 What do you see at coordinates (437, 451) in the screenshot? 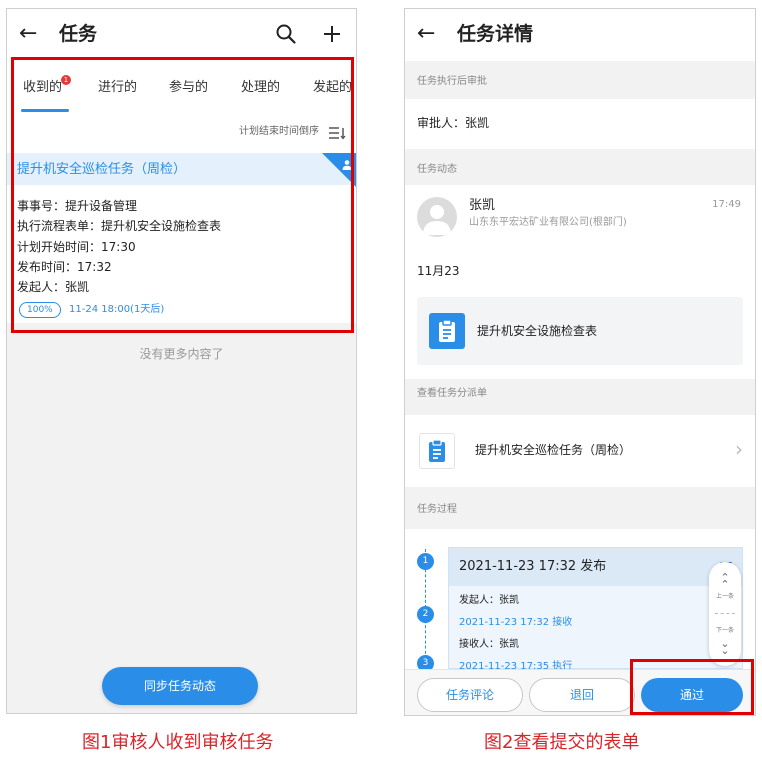
I see `document-icon` at bounding box center [437, 451].